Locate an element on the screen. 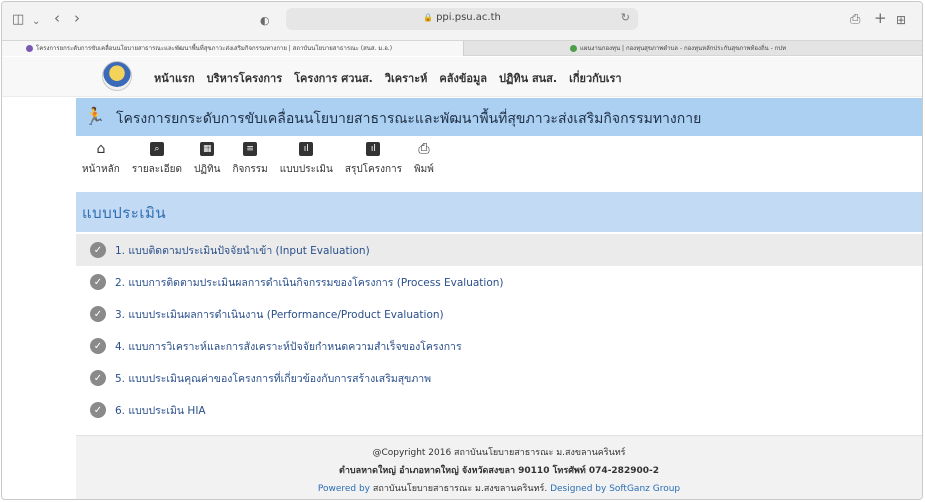 Image resolution: width=925 pixels, height=502 pixels. evaluation-link: 6. แบบประเมิน HIA is located at coordinates (160, 410).